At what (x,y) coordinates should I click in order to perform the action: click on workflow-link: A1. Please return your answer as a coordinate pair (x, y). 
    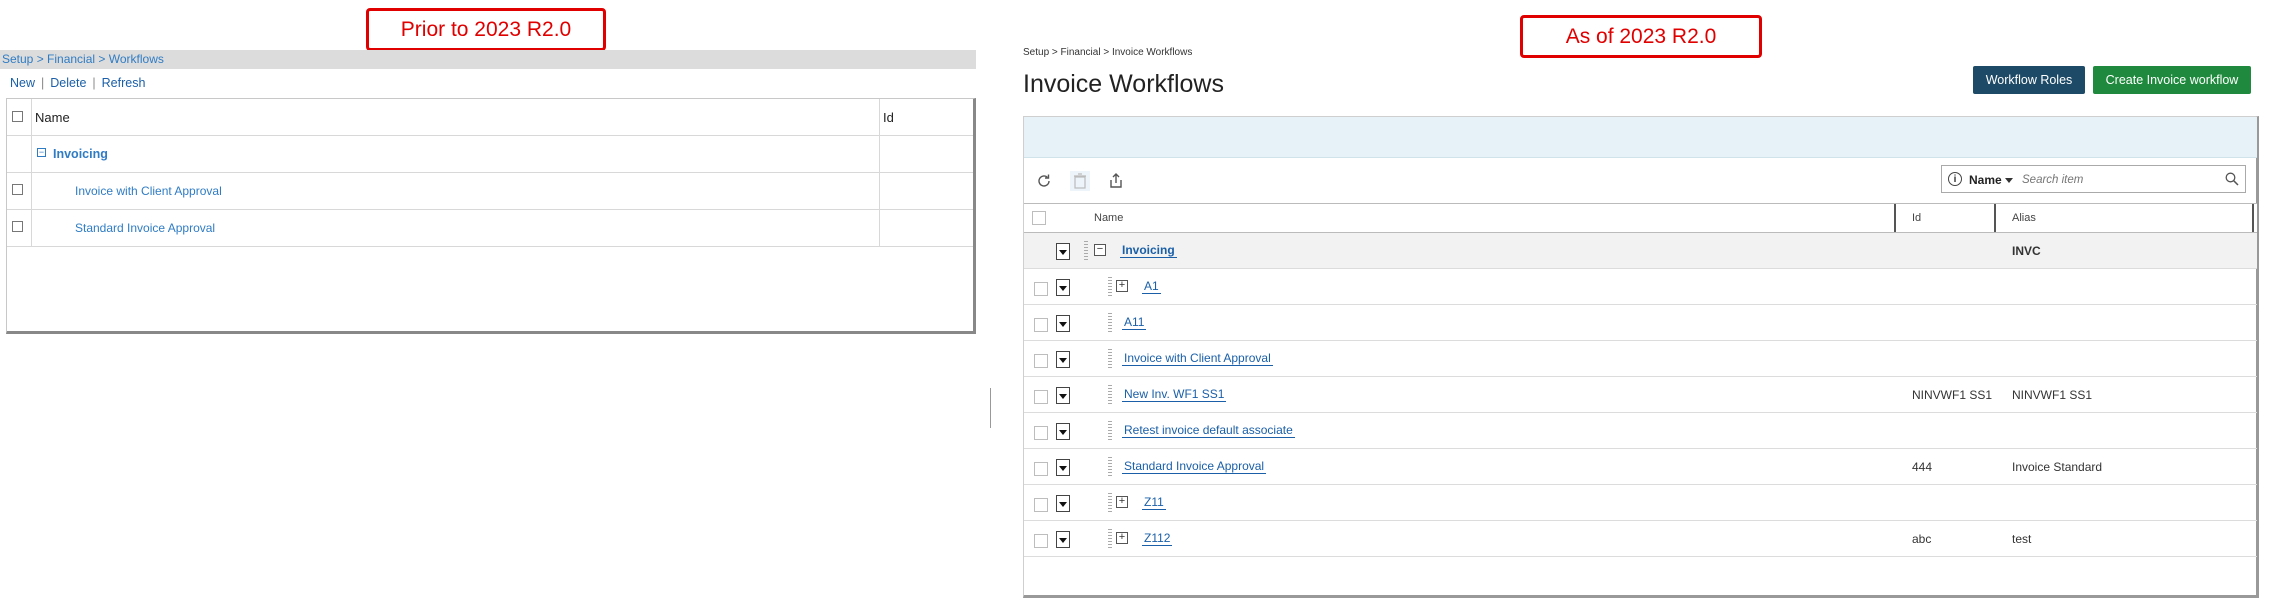
    Looking at the image, I should click on (1151, 286).